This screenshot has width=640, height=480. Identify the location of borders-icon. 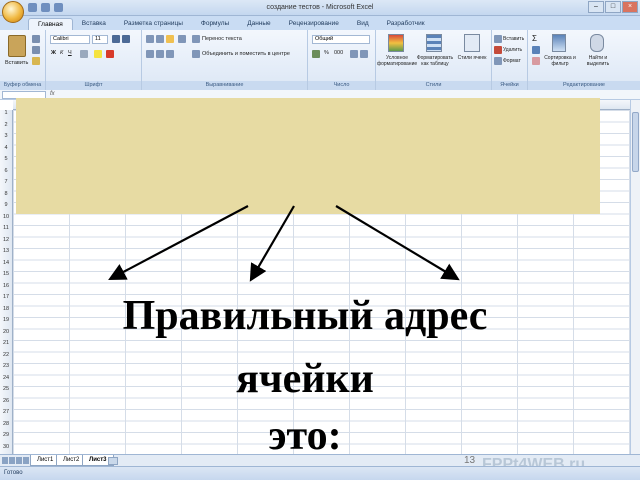
(84, 54).